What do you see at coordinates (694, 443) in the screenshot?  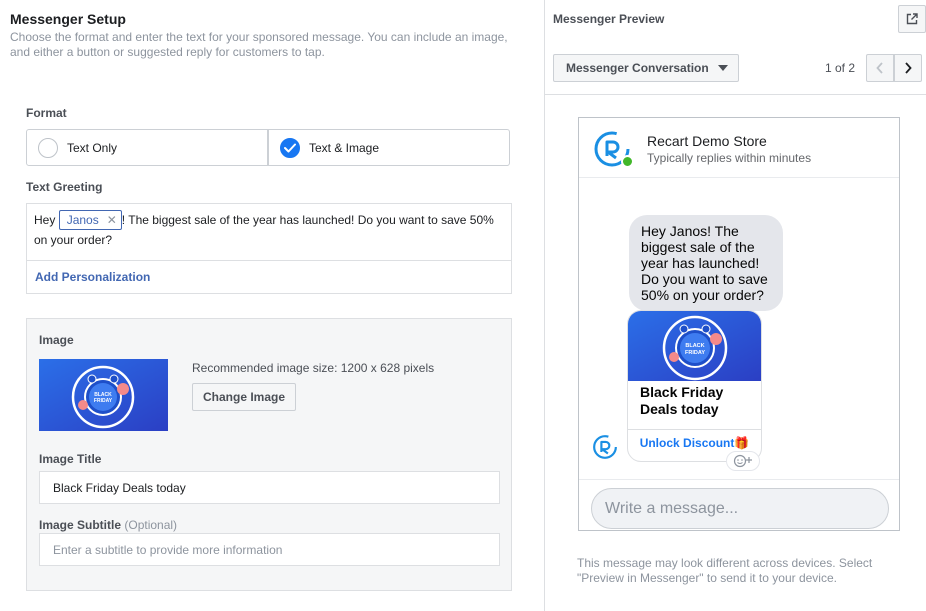 I see `unlock-discount-button: Unlock Discount🎁` at bounding box center [694, 443].